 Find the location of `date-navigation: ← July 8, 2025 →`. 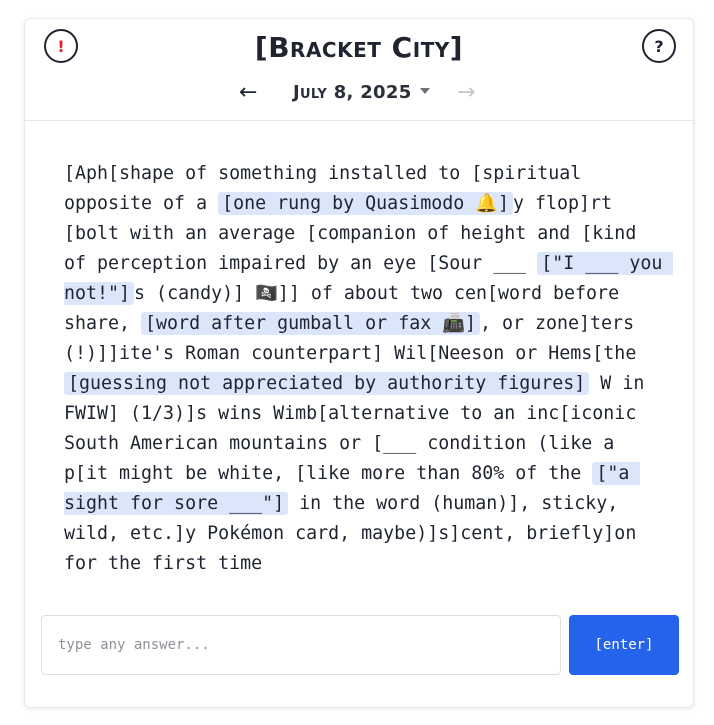

date-navigation: ← July 8, 2025 → is located at coordinates (359, 94).